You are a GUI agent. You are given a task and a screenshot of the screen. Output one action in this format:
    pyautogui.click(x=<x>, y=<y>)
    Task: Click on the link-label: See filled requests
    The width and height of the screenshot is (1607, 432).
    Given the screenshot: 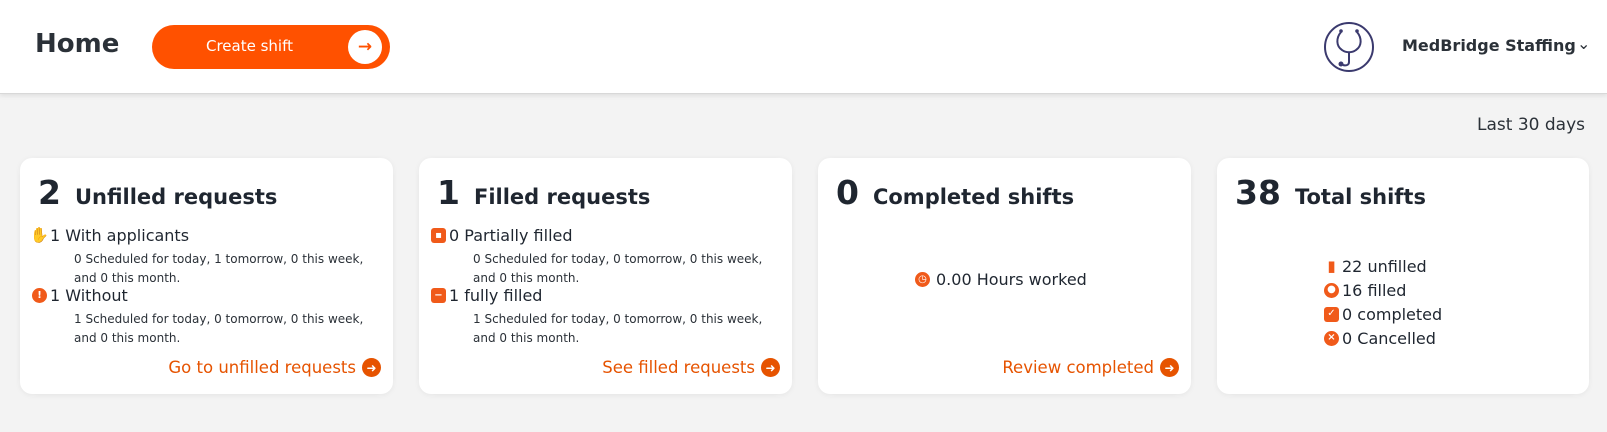 What is the action you would take?
    pyautogui.click(x=678, y=367)
    